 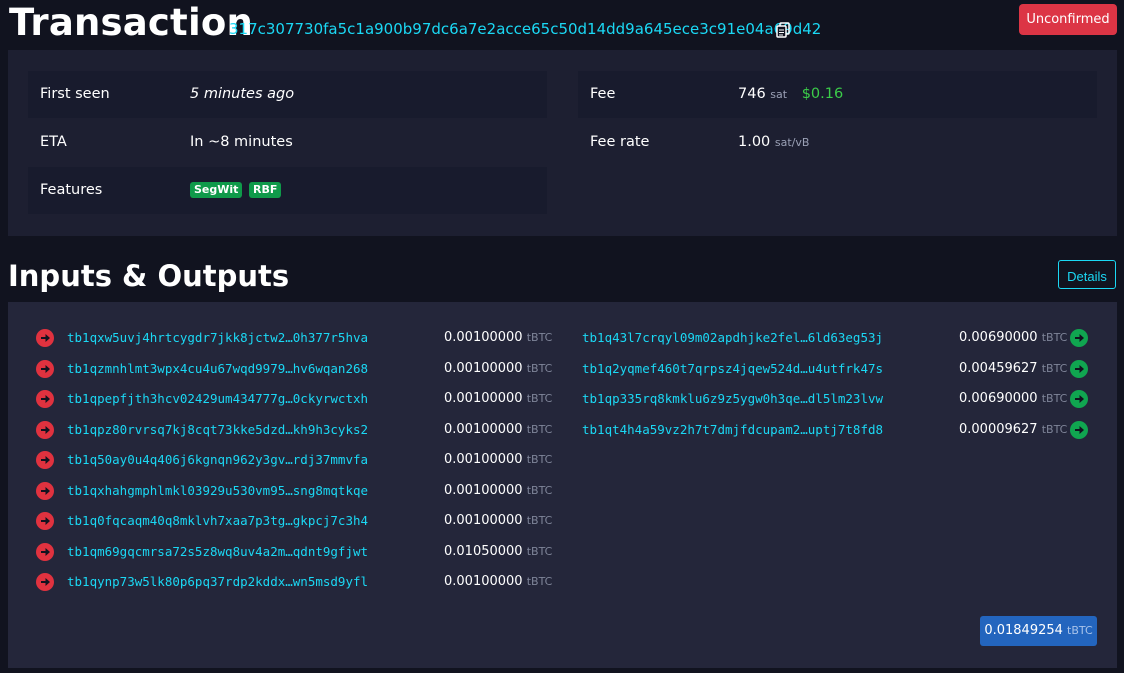 What do you see at coordinates (217, 460) in the screenshot?
I see `input-address-link: tb1q50ay0u4q406j6kgnqn962y3gv…rdj37mmvfa` at bounding box center [217, 460].